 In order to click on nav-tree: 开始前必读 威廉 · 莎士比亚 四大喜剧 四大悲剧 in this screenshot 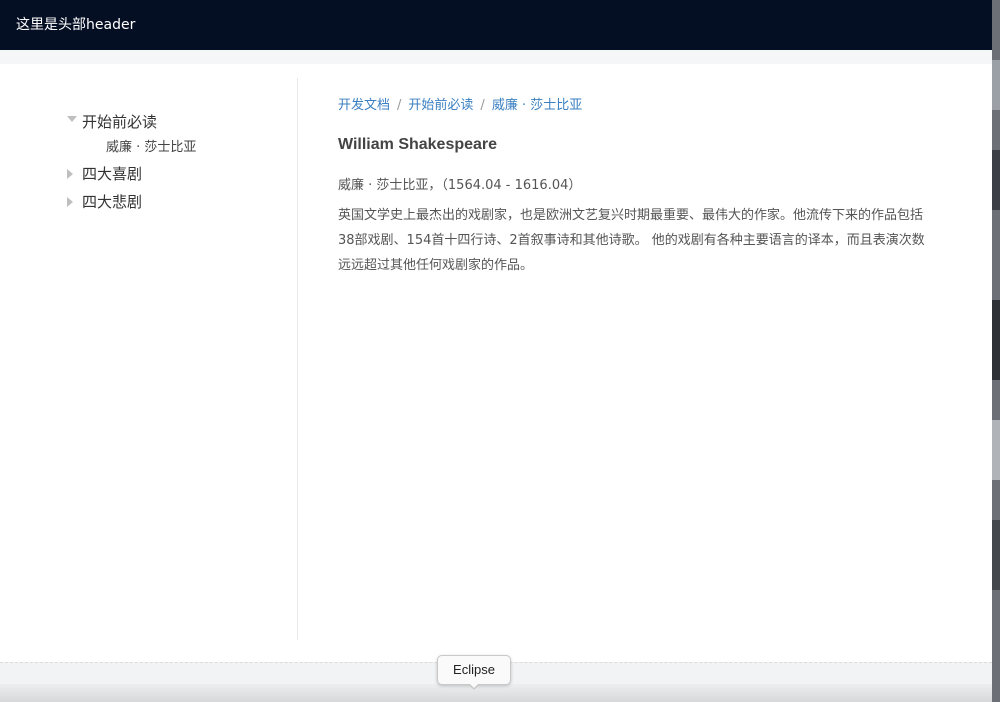, I will do `click(130, 162)`.